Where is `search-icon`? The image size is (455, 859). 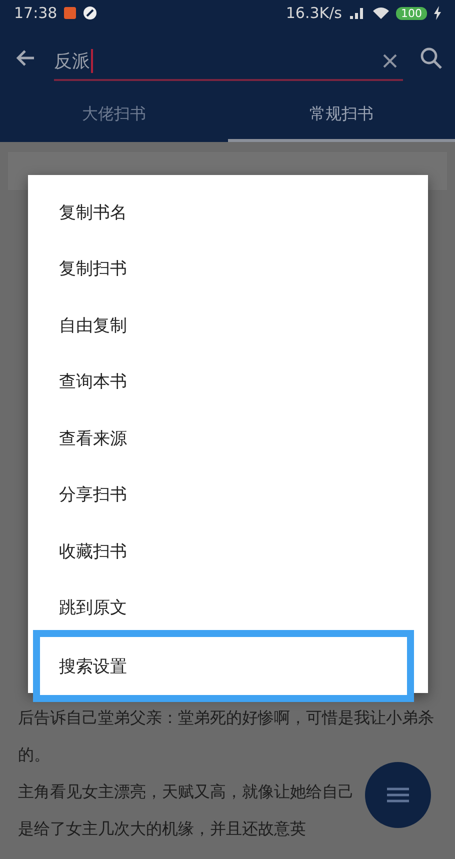 search-icon is located at coordinates (431, 58).